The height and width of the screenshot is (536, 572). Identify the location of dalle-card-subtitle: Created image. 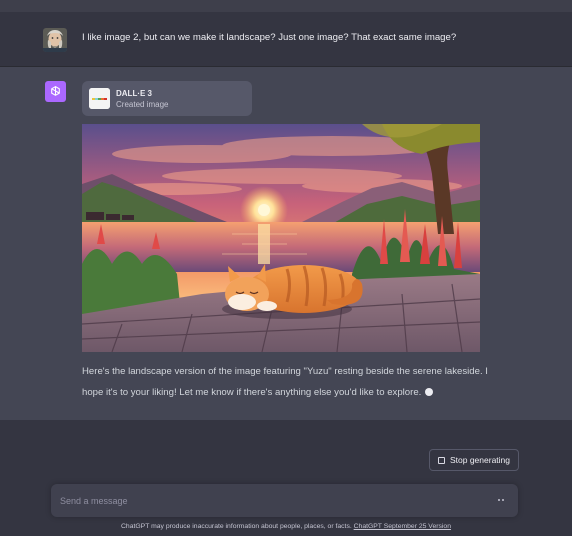
(142, 104).